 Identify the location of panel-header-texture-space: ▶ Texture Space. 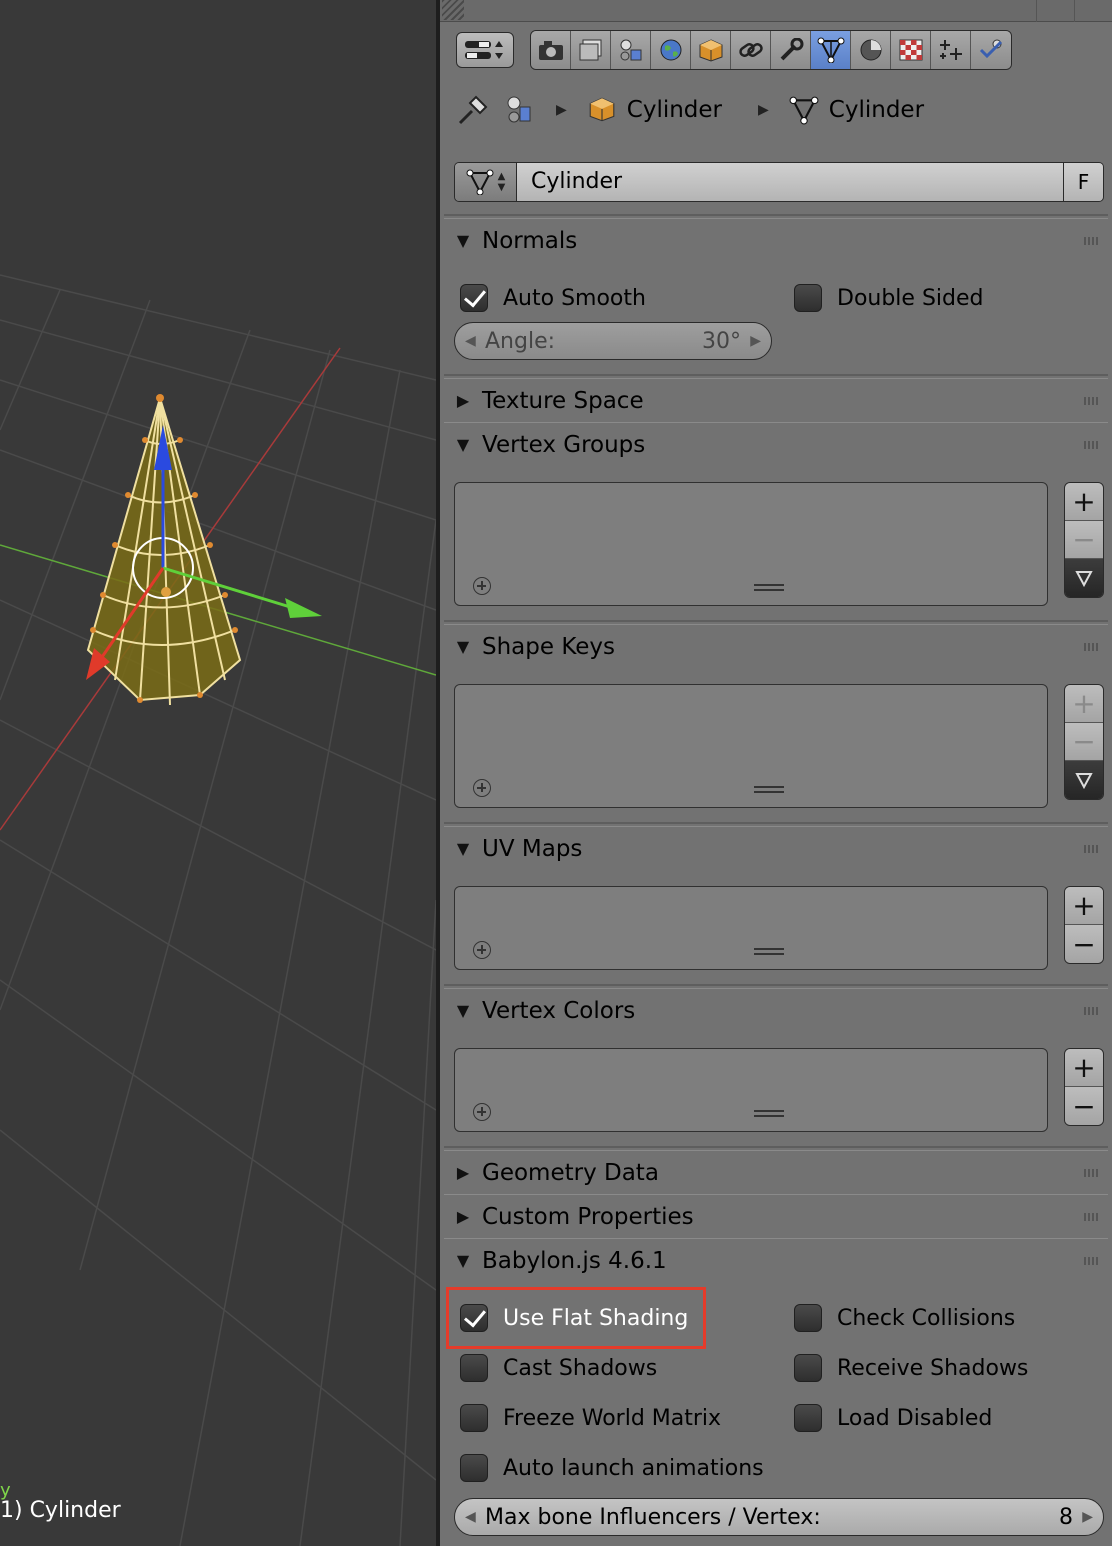
(776, 400).